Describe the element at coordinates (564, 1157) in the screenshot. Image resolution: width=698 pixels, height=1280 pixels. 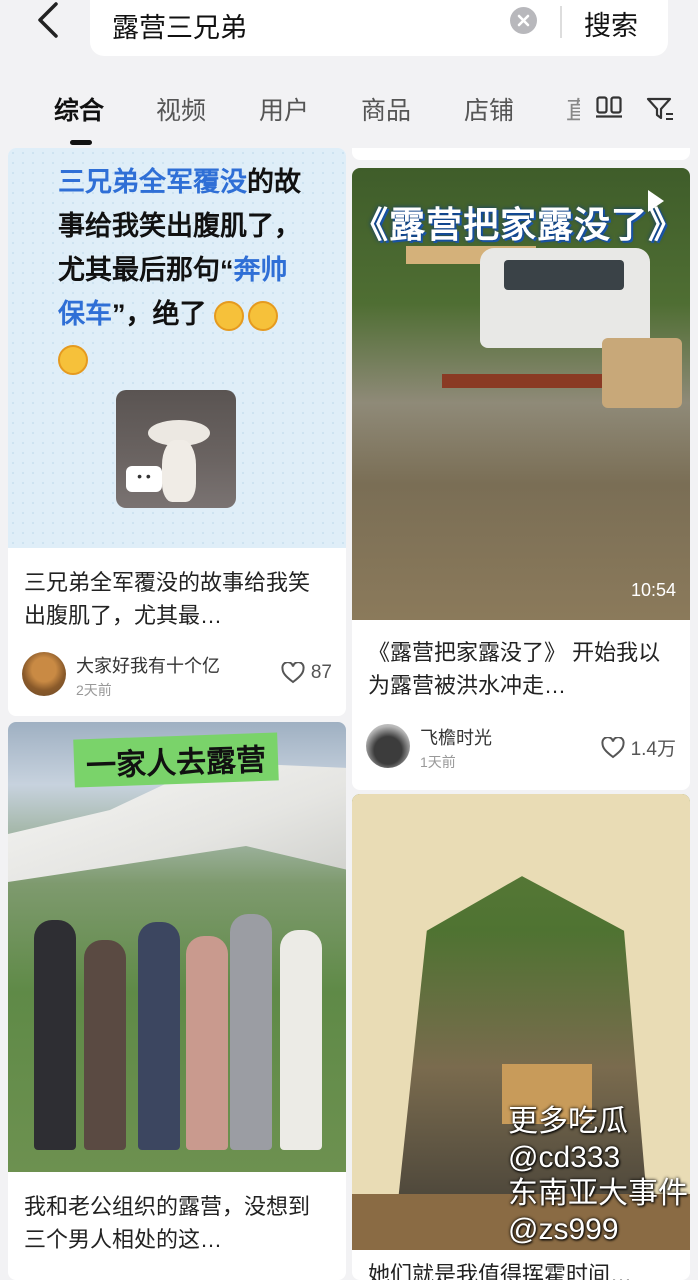
I see `watermark-line: @cd333` at that location.